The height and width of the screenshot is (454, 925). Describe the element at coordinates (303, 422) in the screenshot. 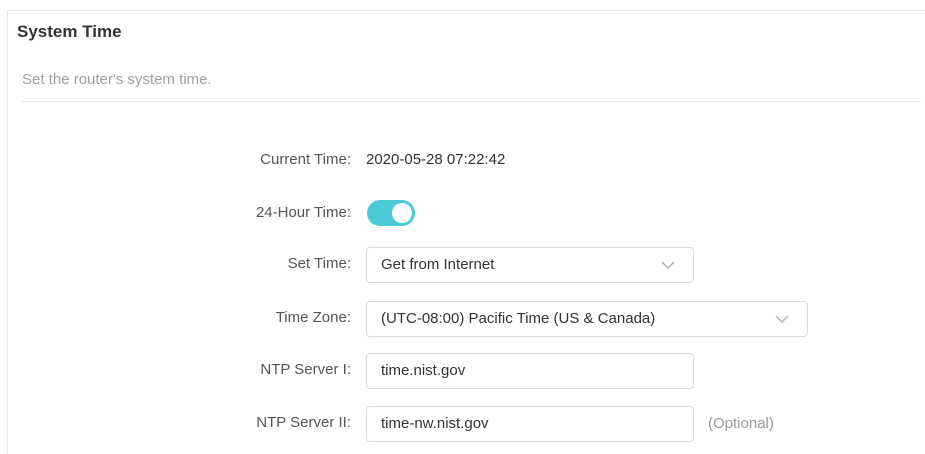

I see `ntp2-label: NTP Server II:` at that location.